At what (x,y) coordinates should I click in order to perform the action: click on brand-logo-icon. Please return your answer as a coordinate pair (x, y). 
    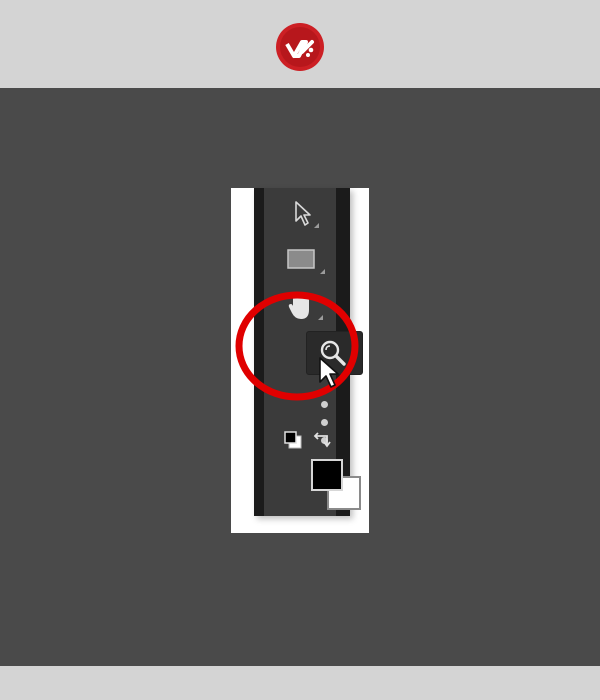
    Looking at the image, I should click on (300, 47).